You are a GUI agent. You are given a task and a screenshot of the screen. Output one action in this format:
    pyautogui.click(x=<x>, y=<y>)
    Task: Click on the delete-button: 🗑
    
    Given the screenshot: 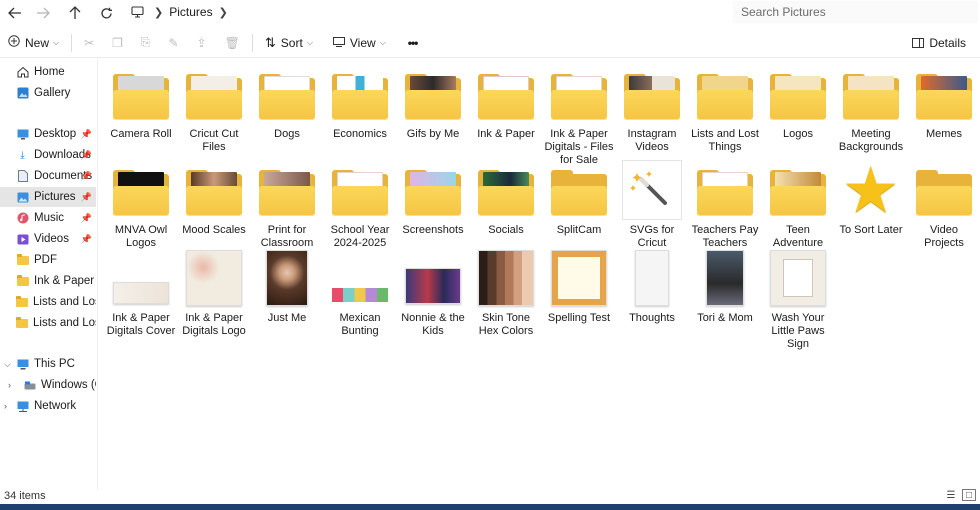 What is the action you would take?
    pyautogui.click(x=232, y=43)
    